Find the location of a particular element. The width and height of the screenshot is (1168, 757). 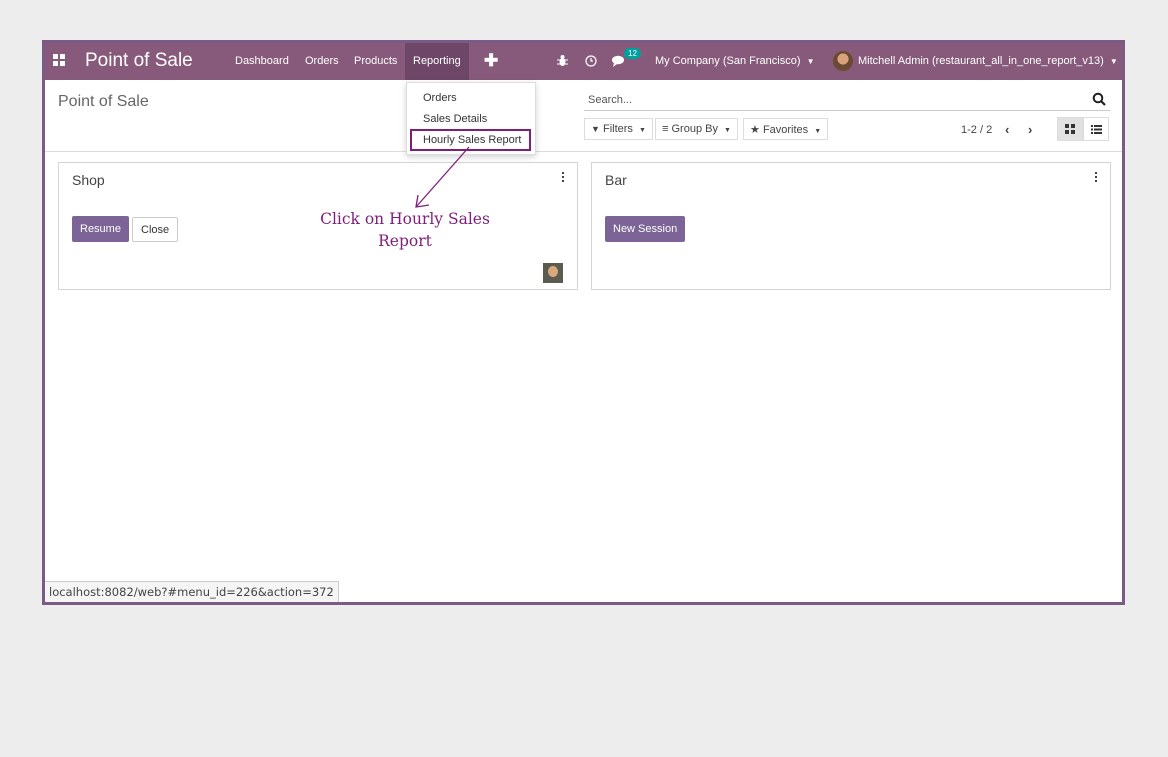

annotation-text: Click on Hourly Sales Report is located at coordinates (405, 230).